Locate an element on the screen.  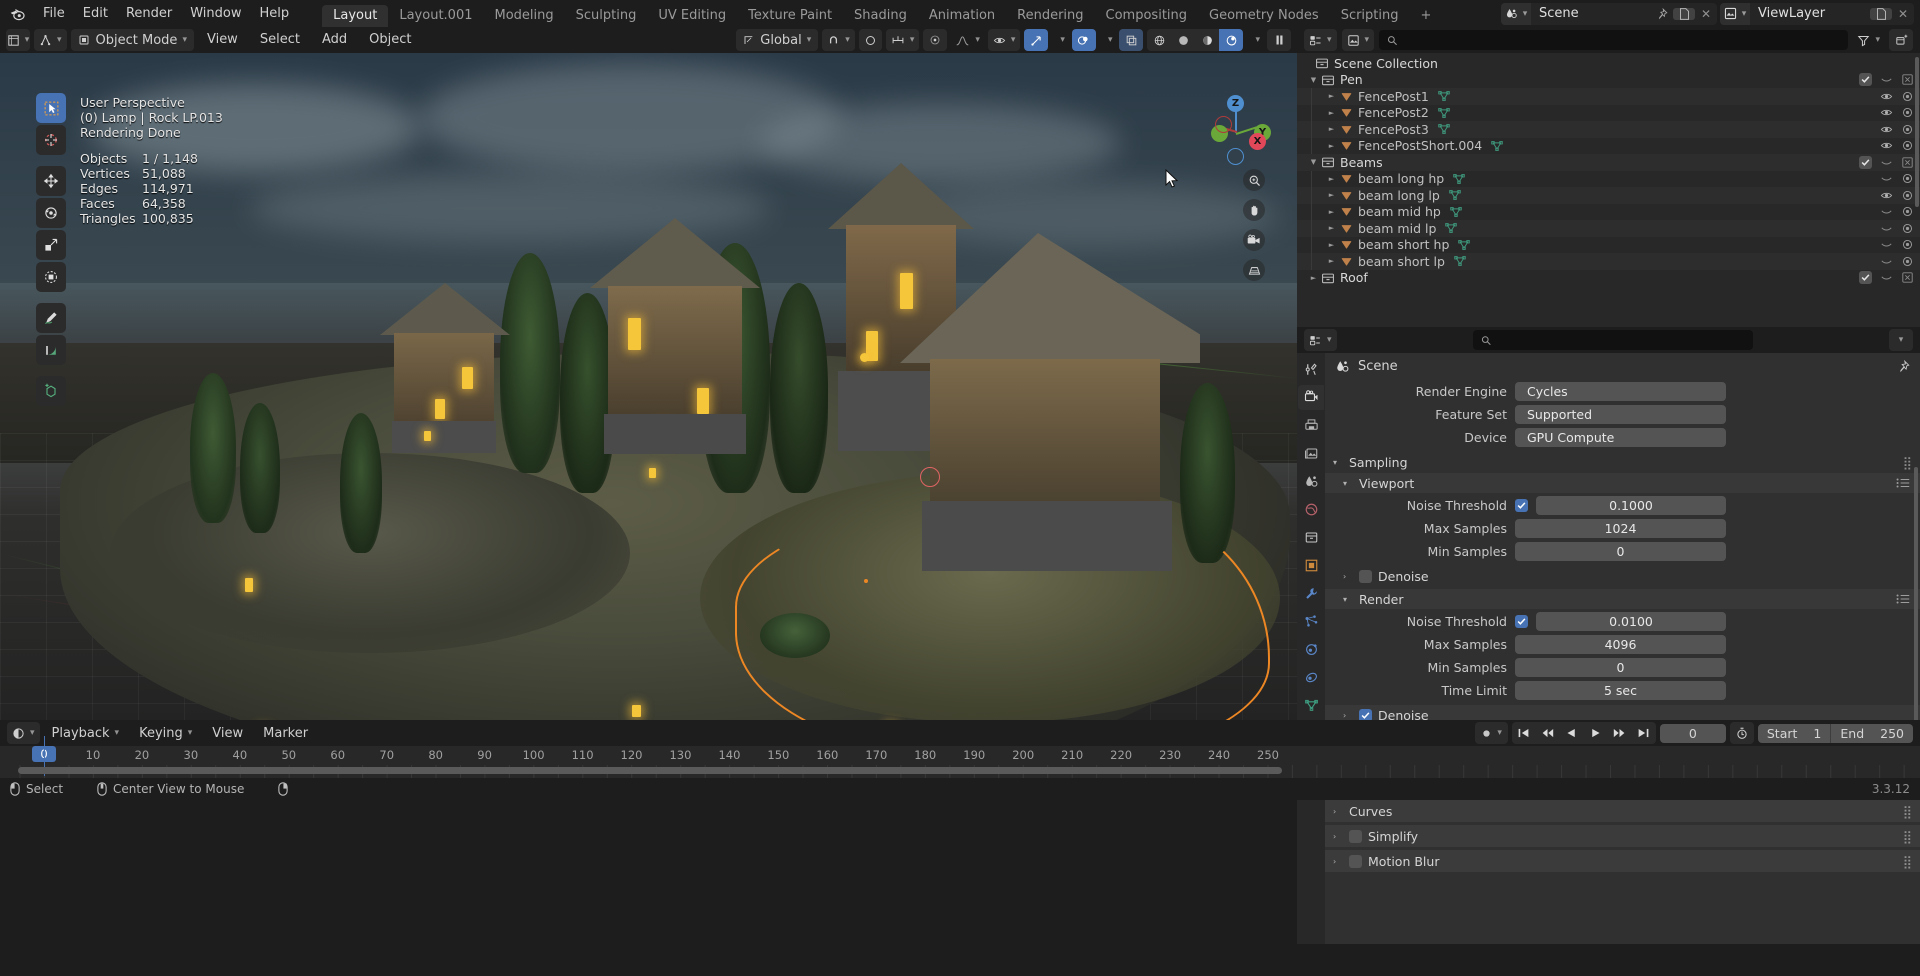
outliner-object-row: ► beam mid hp is located at coordinates (1608, 211).